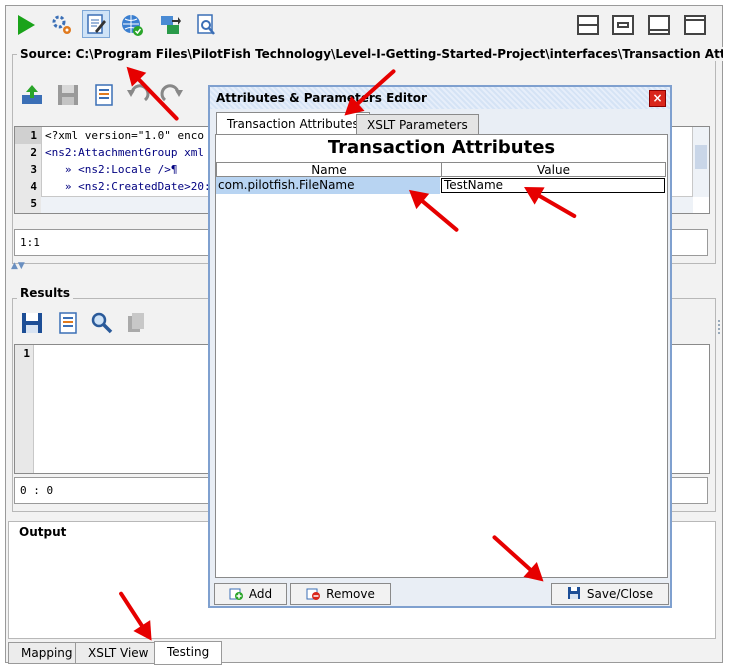 This screenshot has width=729, height=667. Describe the element at coordinates (440, 98) in the screenshot. I see `dialog-title: Attributes & Parameters Editor` at that location.